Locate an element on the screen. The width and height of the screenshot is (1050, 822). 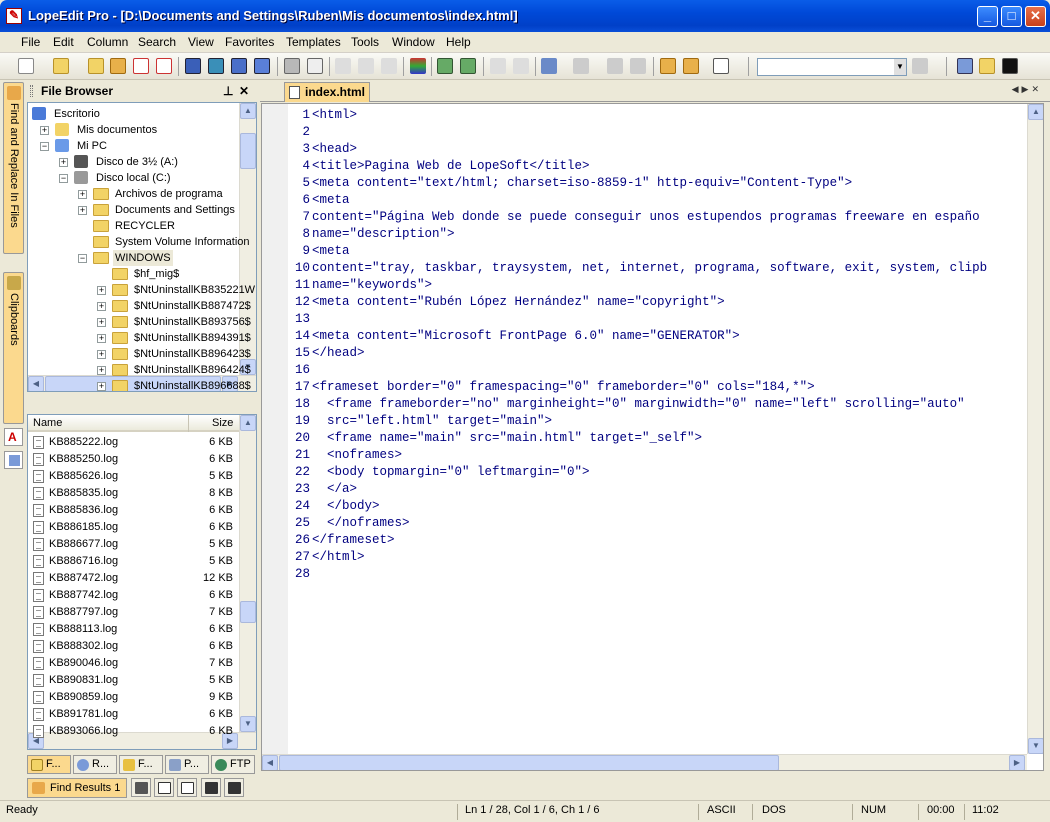
save-copy-icon is located at coordinates (262, 66).